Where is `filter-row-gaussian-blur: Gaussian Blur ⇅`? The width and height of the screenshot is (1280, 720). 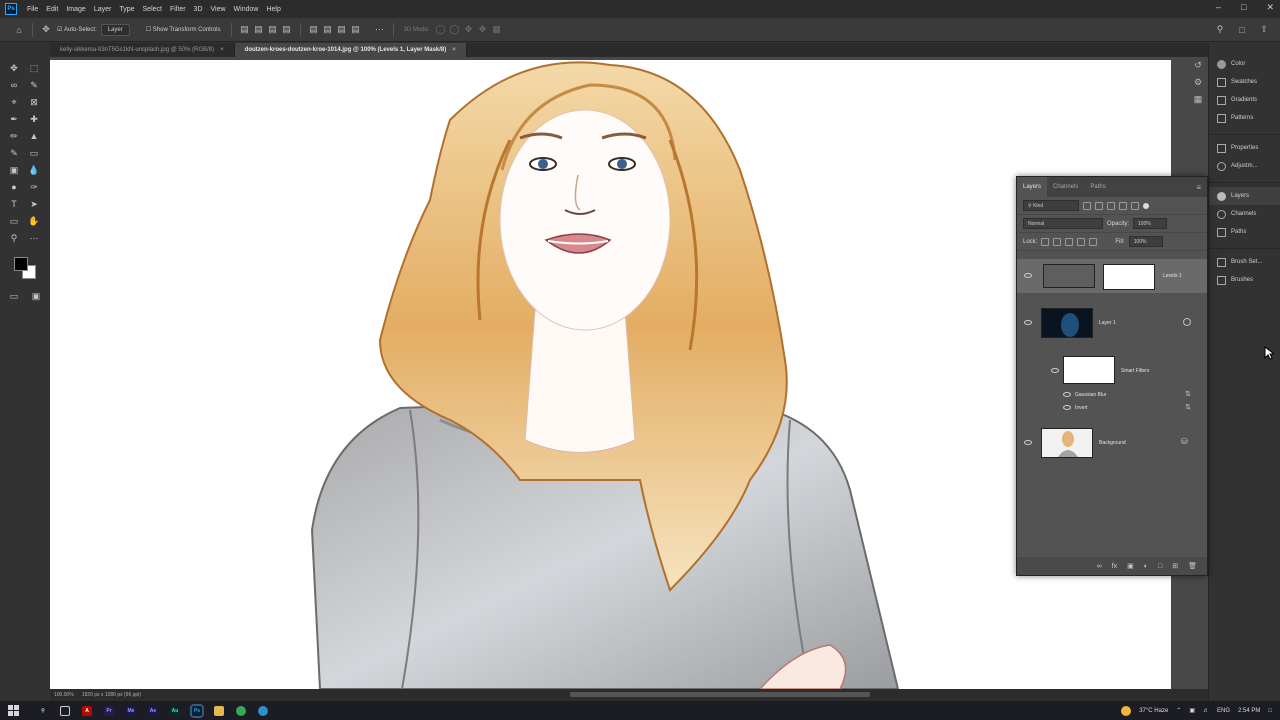 filter-row-gaussian-blur: Gaussian Blur ⇅ is located at coordinates (1112, 395).